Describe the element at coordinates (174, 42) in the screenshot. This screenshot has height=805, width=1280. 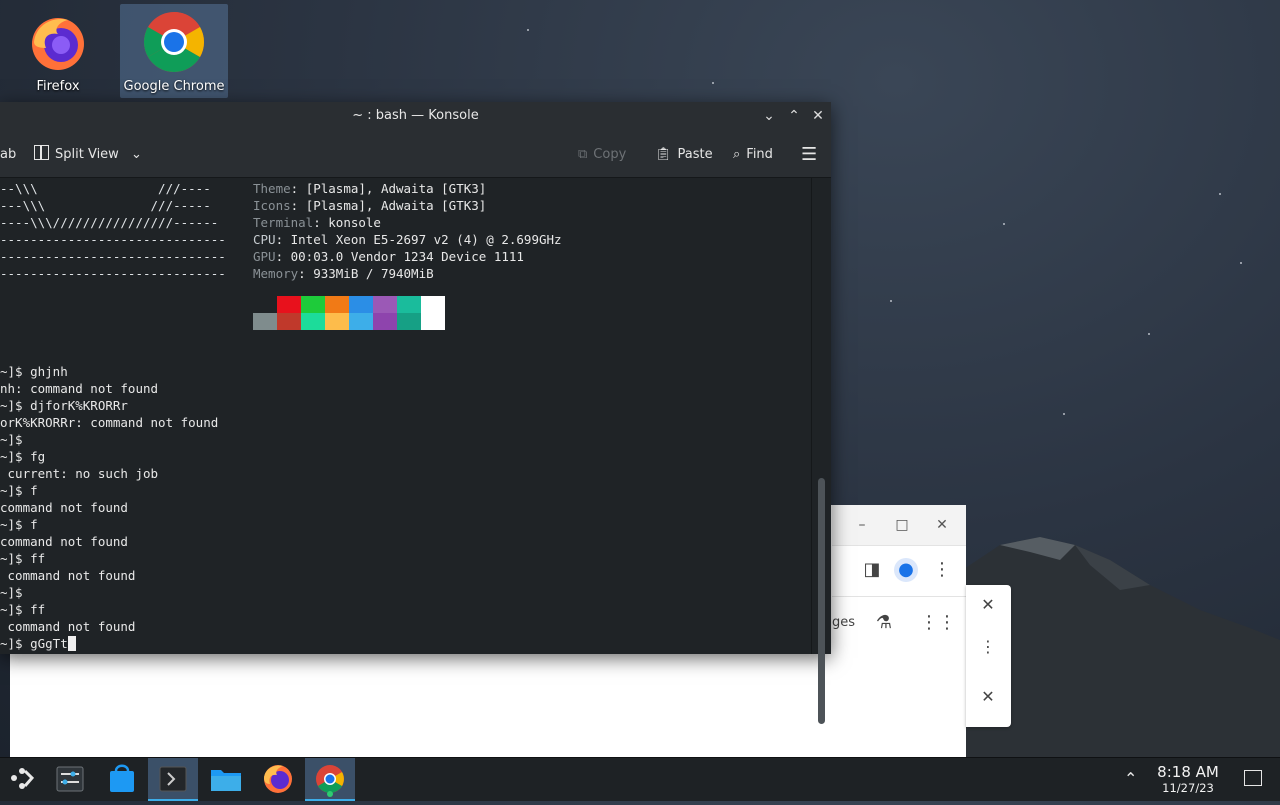
I see `chrome-icon` at that location.